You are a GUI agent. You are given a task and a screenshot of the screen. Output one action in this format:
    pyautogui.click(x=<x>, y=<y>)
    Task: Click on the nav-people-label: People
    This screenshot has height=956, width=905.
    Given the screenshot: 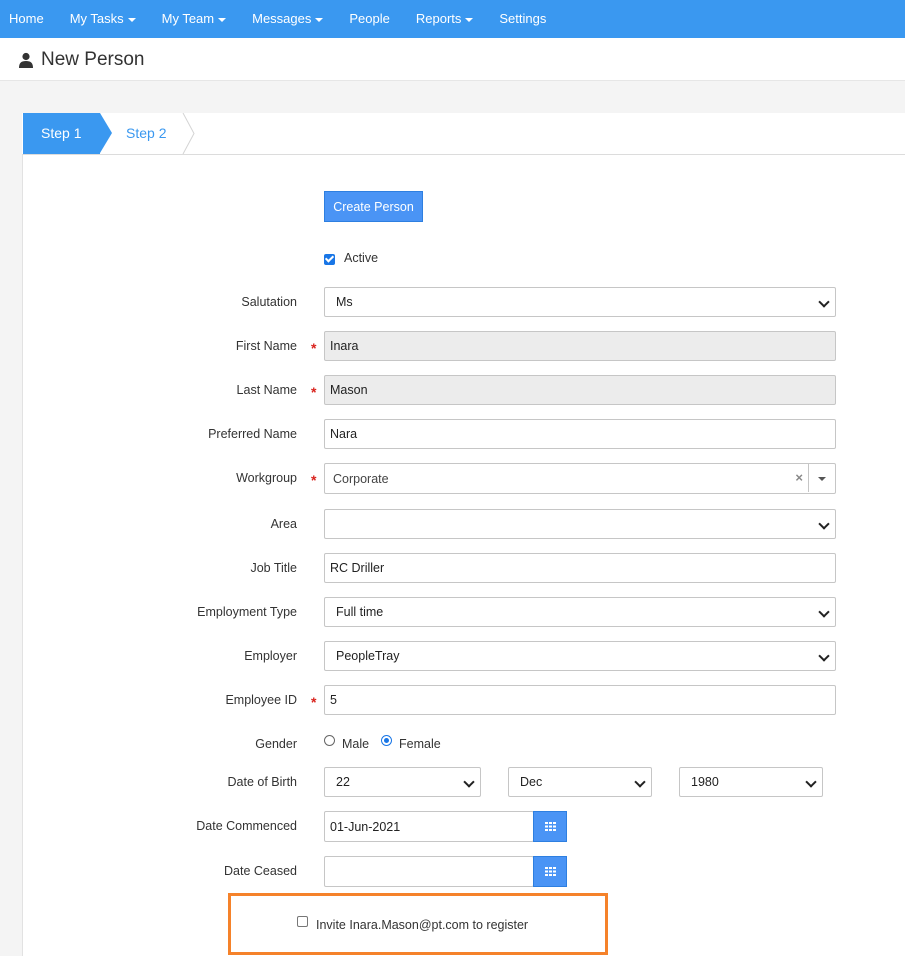 What is the action you would take?
    pyautogui.click(x=369, y=18)
    